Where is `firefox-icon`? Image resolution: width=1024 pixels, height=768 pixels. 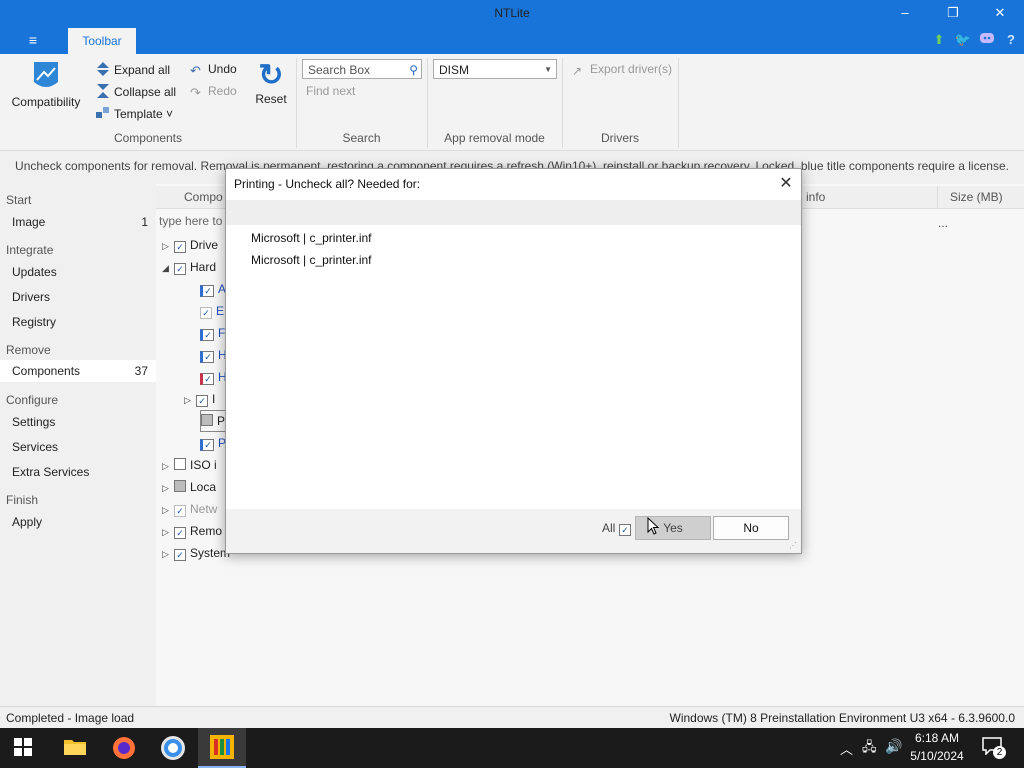 firefox-icon is located at coordinates (124, 748).